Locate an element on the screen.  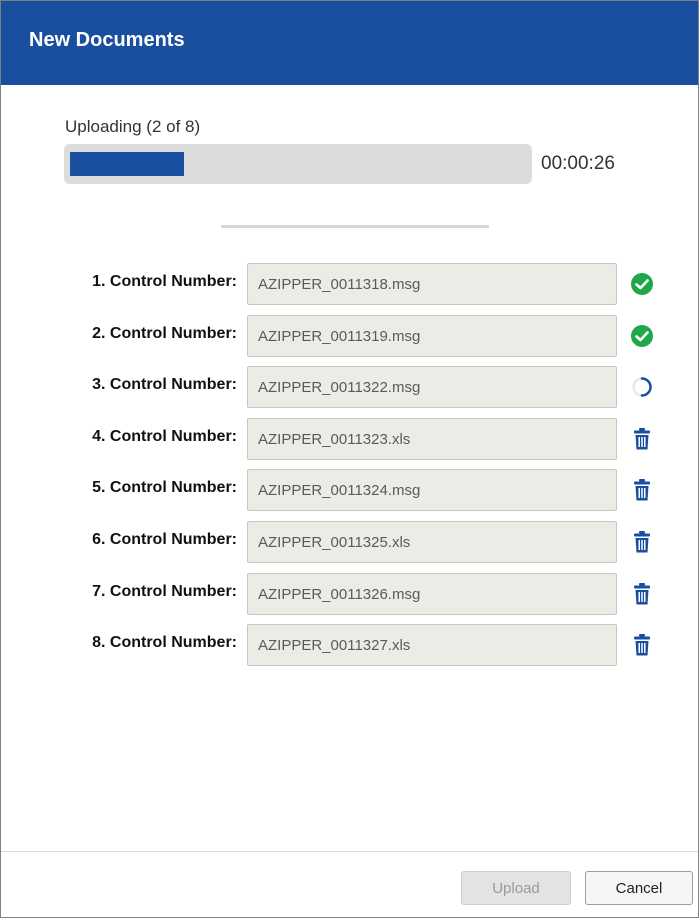
upload-progress-bar is located at coordinates (298, 164).